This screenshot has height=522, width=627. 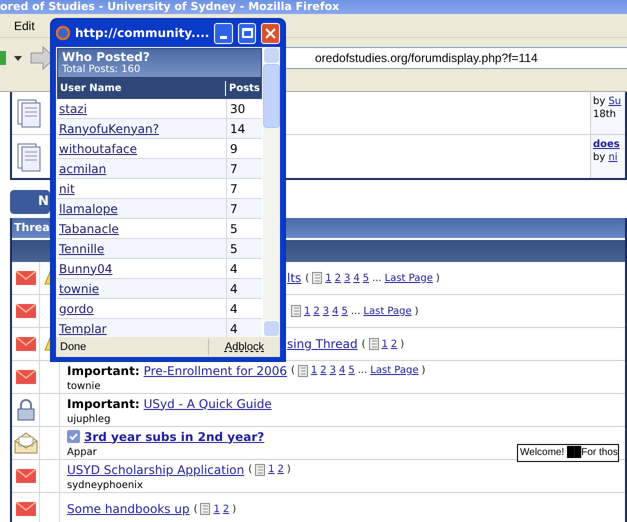 I want to click on new-thread-button: N, so click(x=30, y=202).